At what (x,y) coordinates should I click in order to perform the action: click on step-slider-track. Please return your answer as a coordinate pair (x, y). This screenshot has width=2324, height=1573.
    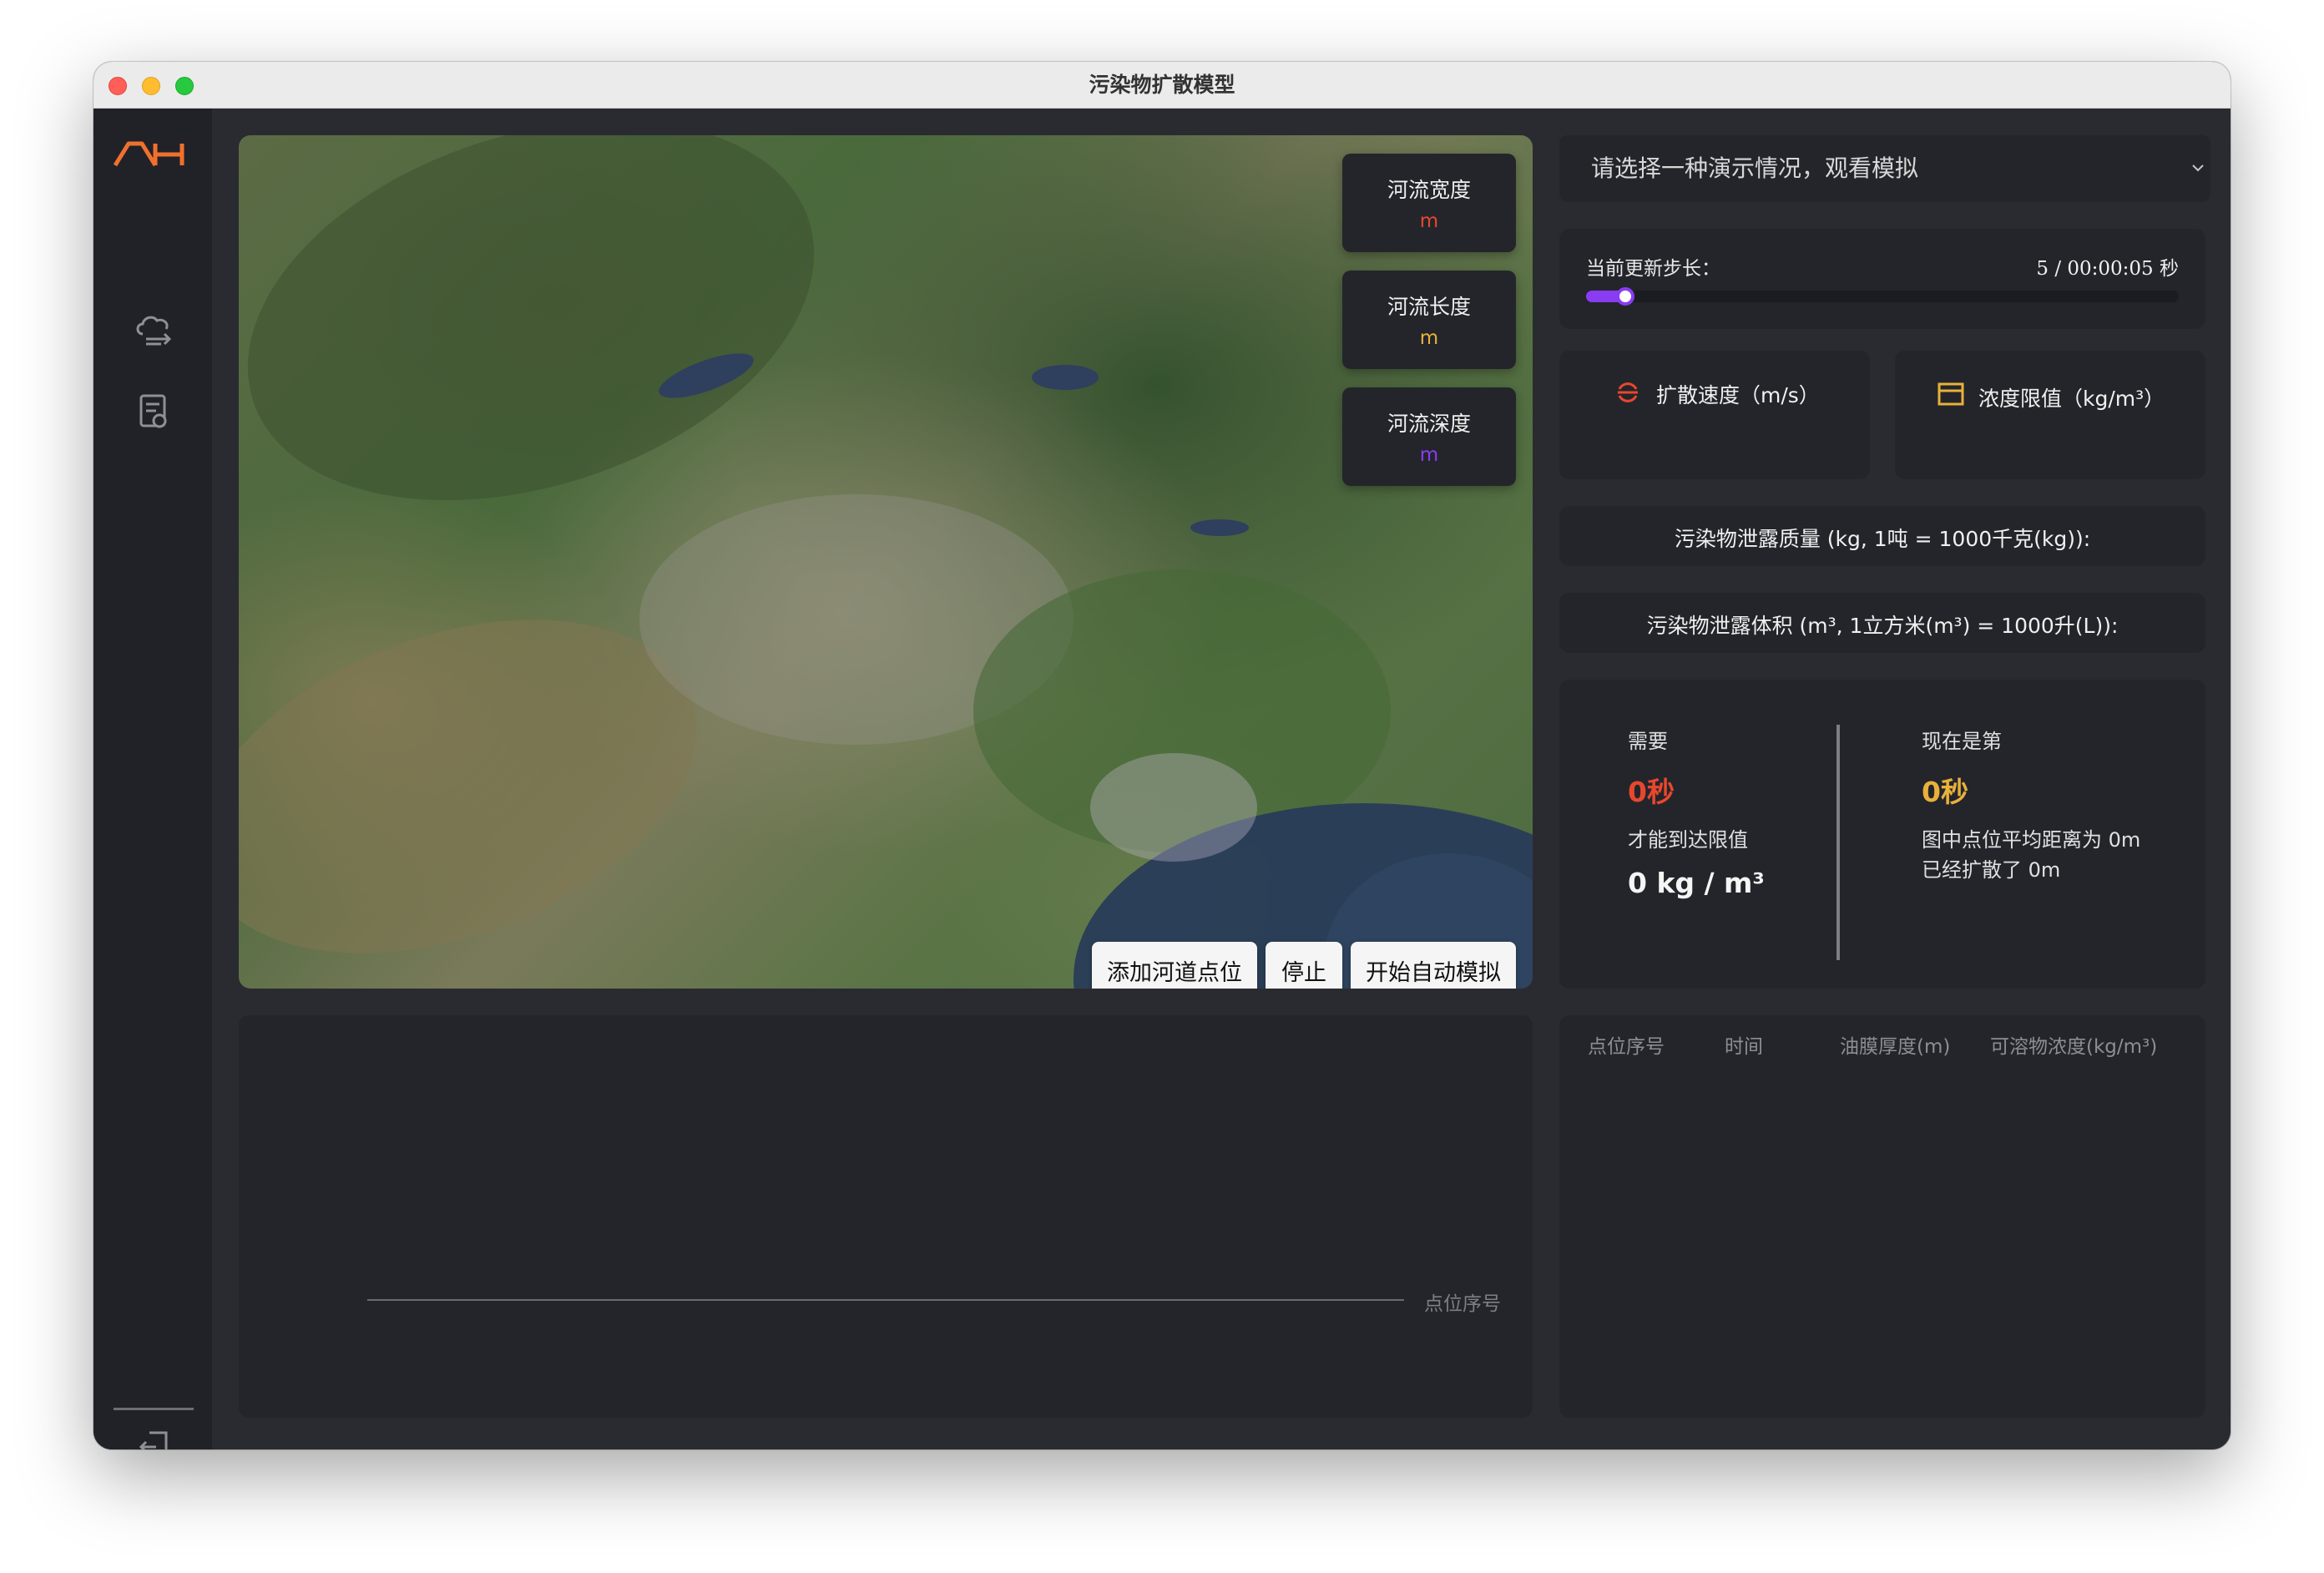
    Looking at the image, I should click on (1882, 296).